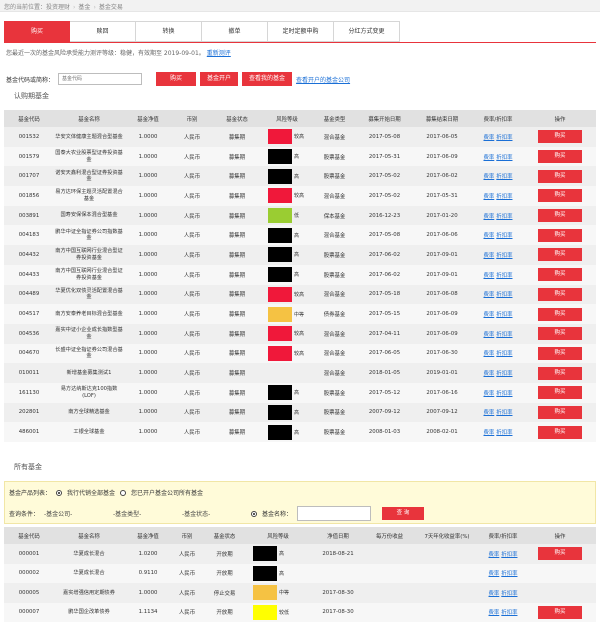  What do you see at coordinates (367, 31) in the screenshot?
I see `tab-dividend: 分红方式变更` at bounding box center [367, 31].